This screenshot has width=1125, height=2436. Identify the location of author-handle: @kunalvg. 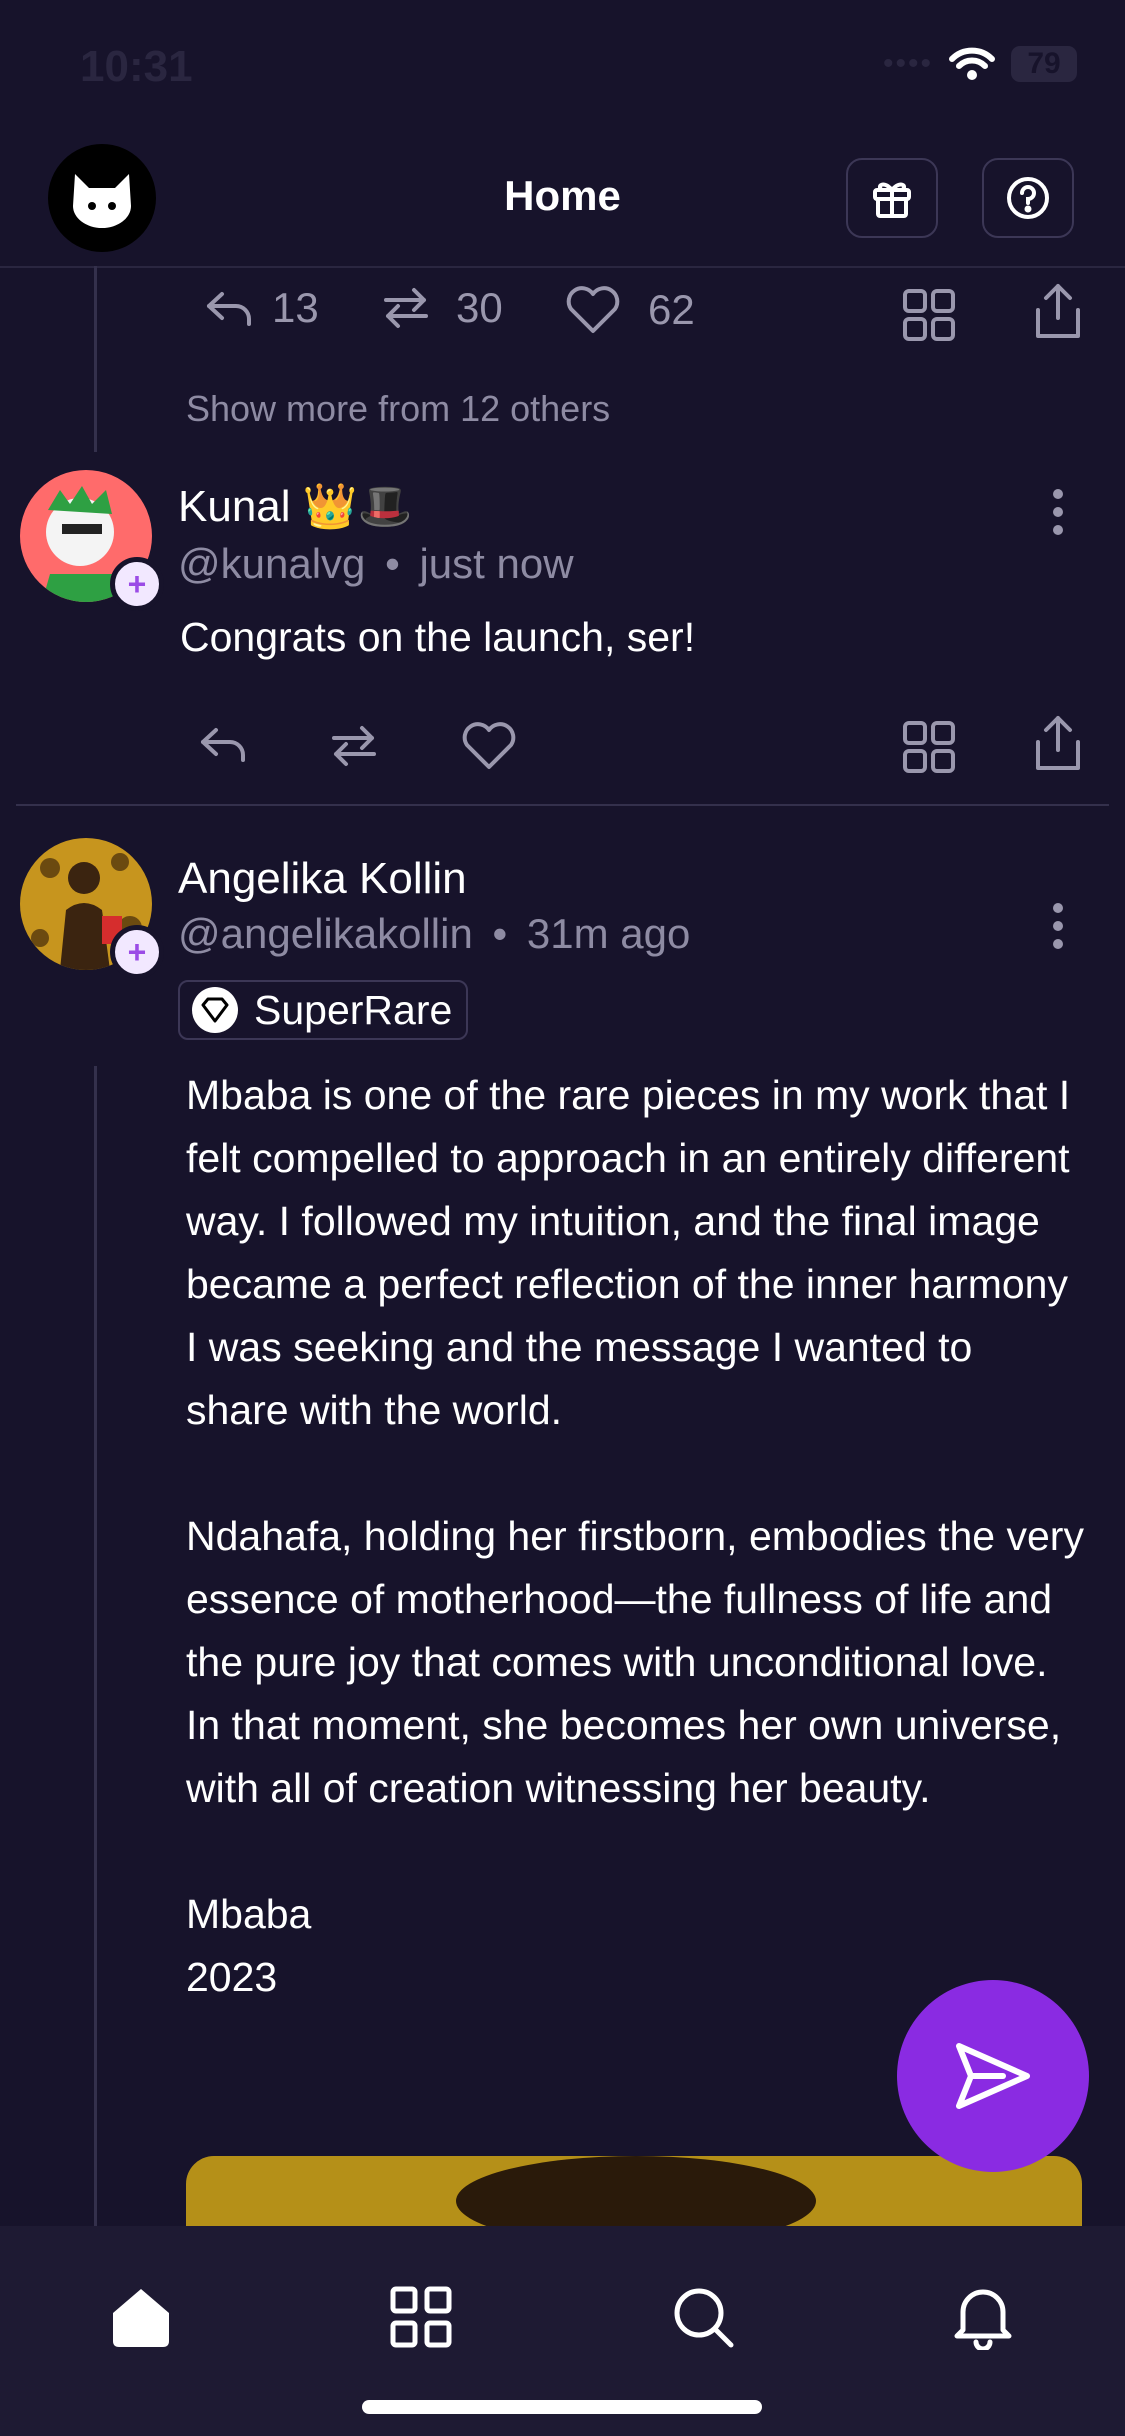
(271, 563).